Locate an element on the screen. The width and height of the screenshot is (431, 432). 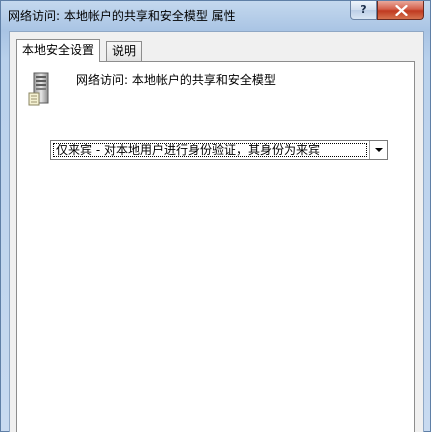
select-value: 仅来宾 - 对本地用户进行身份验证，其身份为来宾 is located at coordinates (210, 150).